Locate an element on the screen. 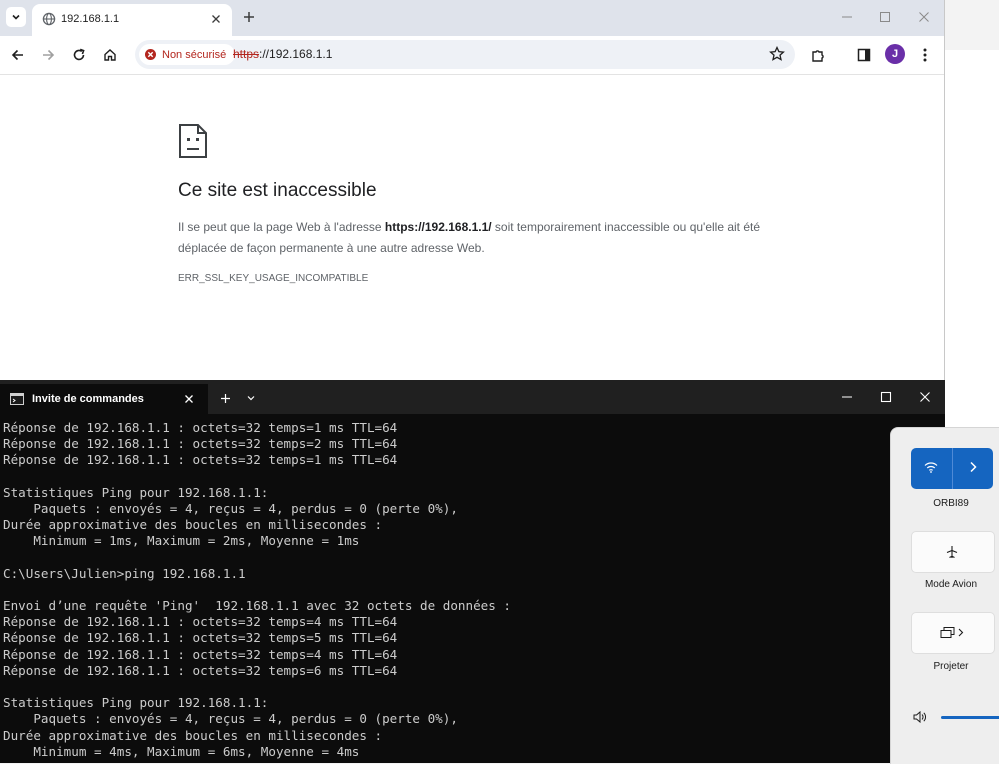  terminal-dropdown-button is located at coordinates (251, 398).